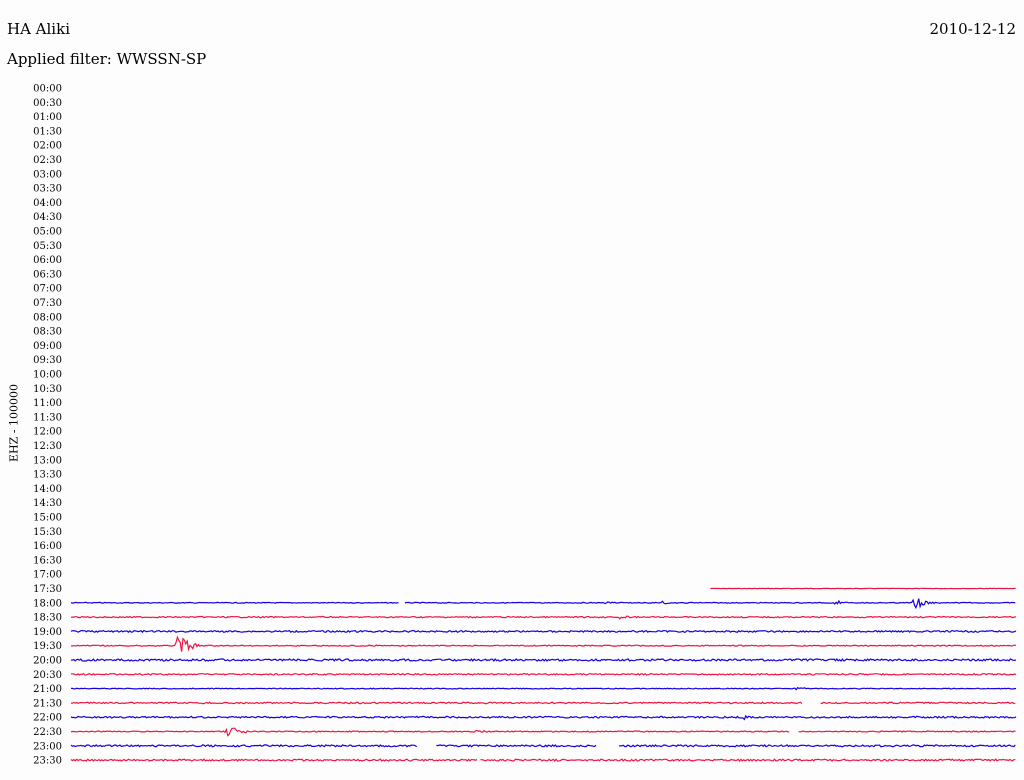 This screenshot has width=1024, height=780. I want to click on time-tick-label: 14:30, so click(47, 503).